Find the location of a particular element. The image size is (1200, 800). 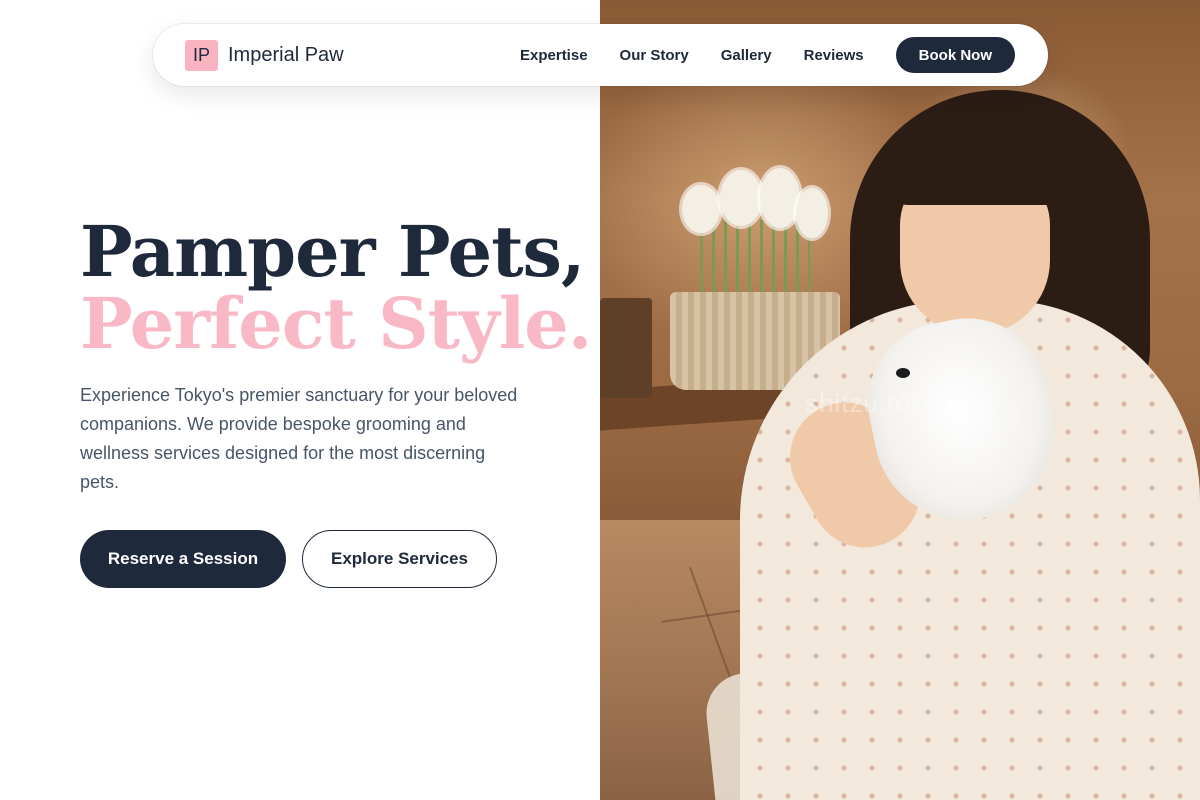

nav-link-reviews: Reviews is located at coordinates (834, 55).